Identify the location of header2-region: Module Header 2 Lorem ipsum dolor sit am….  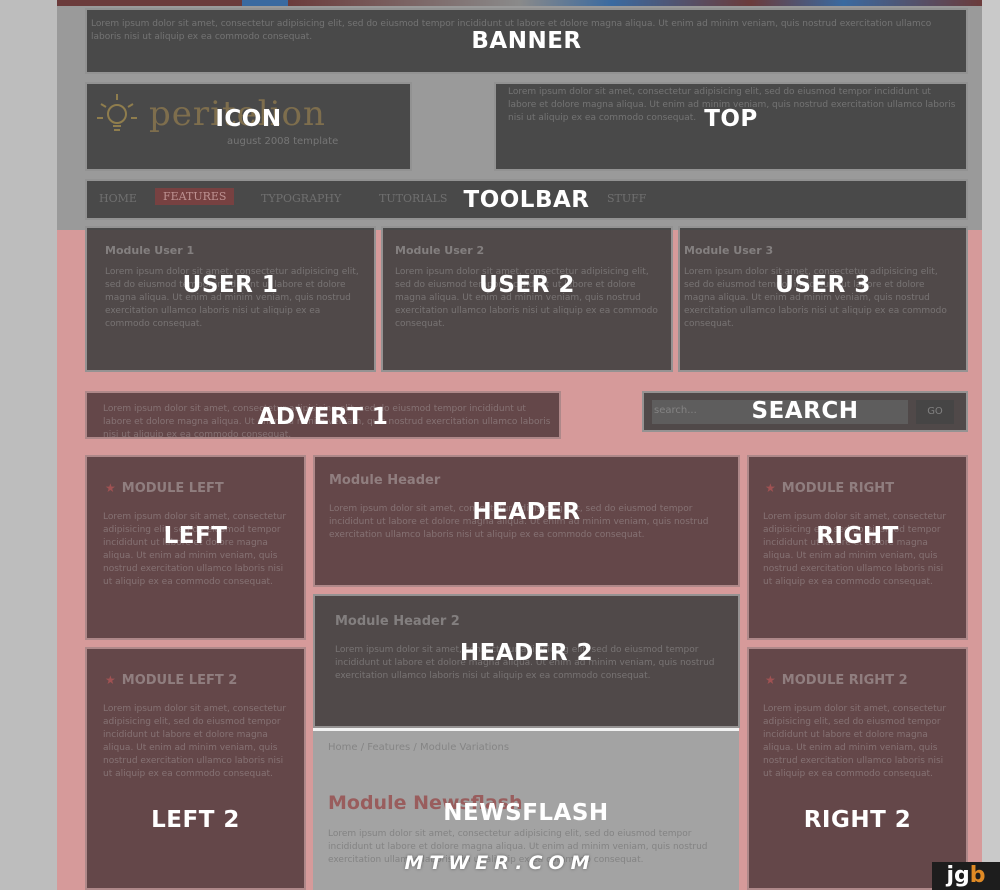
(526, 661).